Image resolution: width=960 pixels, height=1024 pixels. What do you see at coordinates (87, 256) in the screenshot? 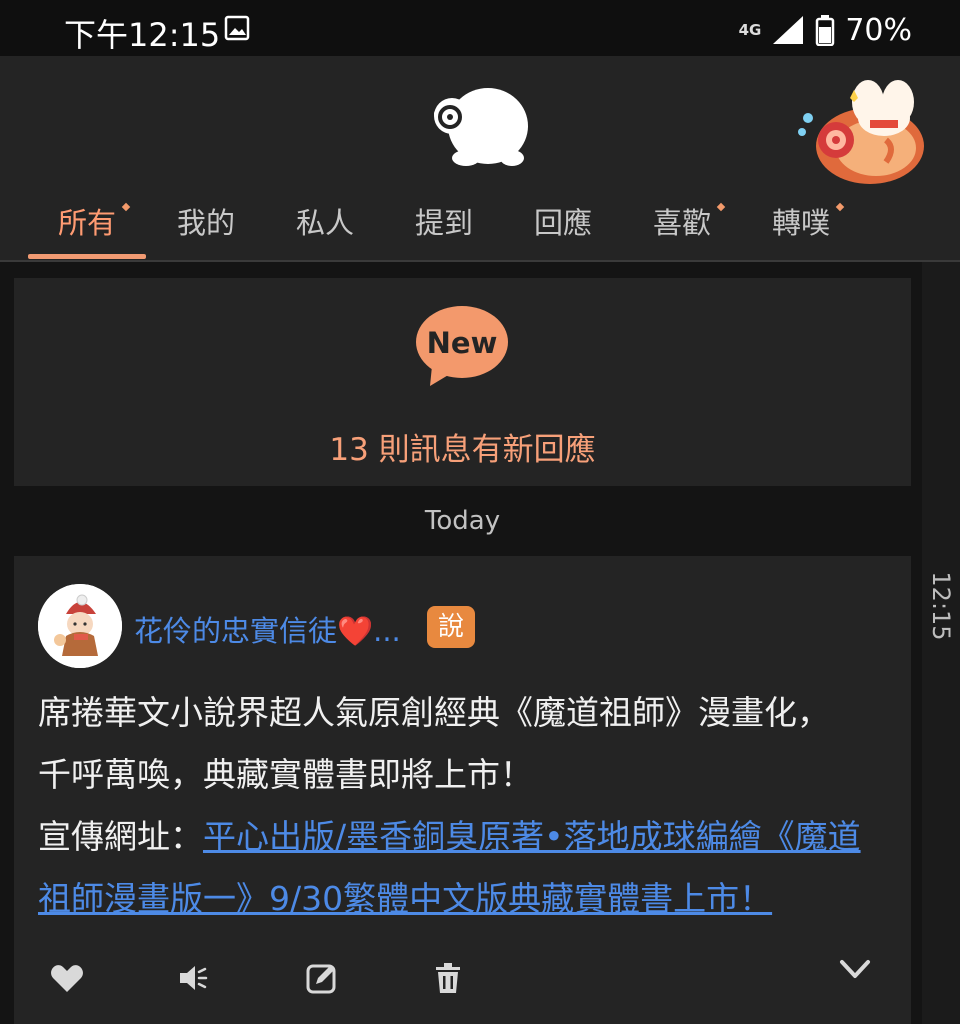
I see `active-tab-indicator` at bounding box center [87, 256].